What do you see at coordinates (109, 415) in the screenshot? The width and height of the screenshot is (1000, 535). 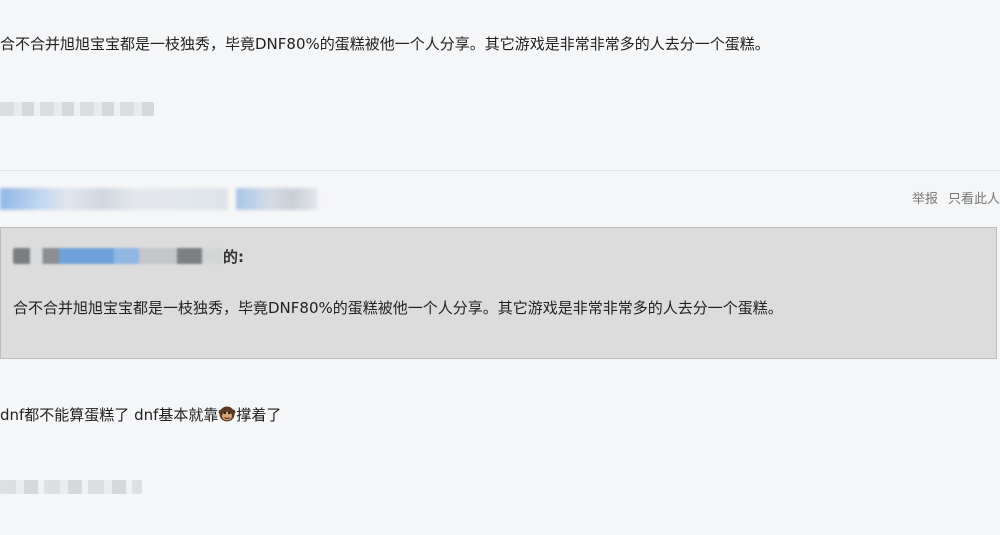 I see `reply-text-before: dnf都不能算蛋糕了 dnf基本就靠` at bounding box center [109, 415].